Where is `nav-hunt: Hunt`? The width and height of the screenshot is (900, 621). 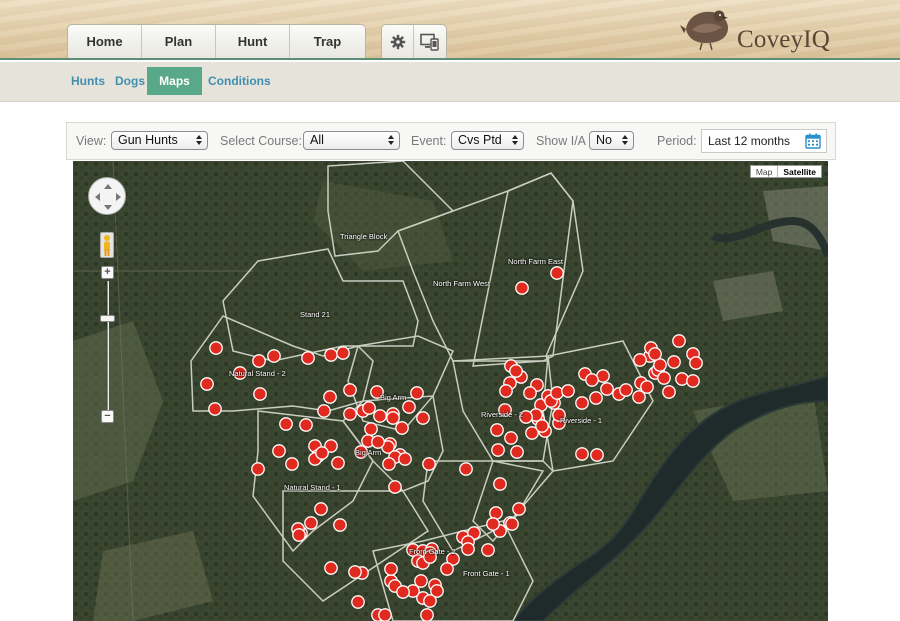 nav-hunt: Hunt is located at coordinates (253, 41).